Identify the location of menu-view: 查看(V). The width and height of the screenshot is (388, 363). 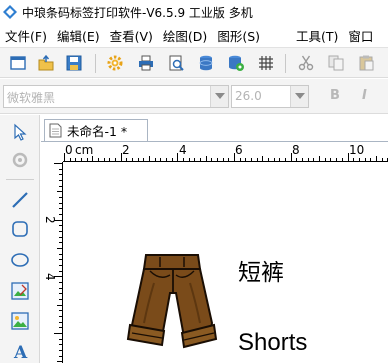
(131, 35).